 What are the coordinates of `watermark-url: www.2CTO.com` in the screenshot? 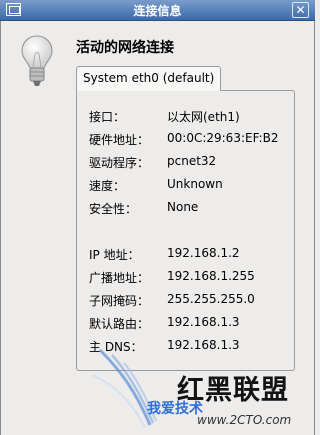 It's located at (244, 420).